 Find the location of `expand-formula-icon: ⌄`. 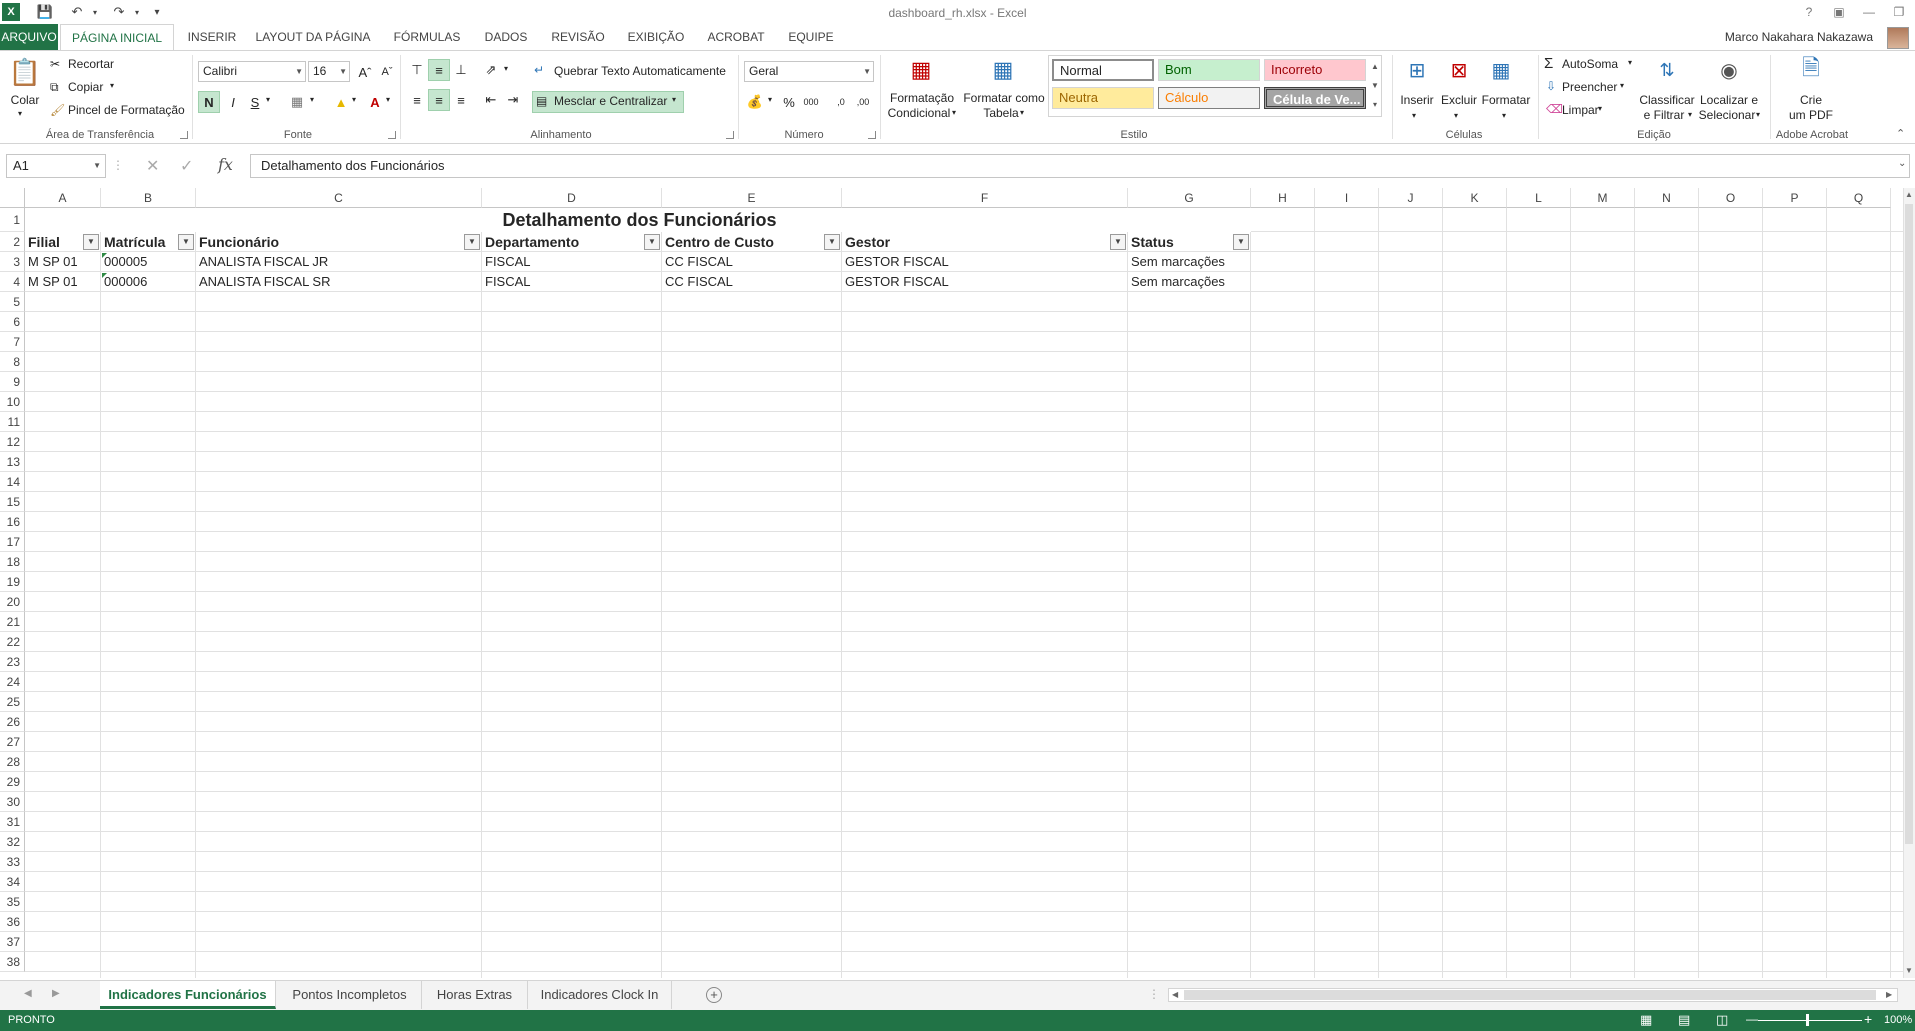

expand-formula-icon: ⌄ is located at coordinates (1902, 163).